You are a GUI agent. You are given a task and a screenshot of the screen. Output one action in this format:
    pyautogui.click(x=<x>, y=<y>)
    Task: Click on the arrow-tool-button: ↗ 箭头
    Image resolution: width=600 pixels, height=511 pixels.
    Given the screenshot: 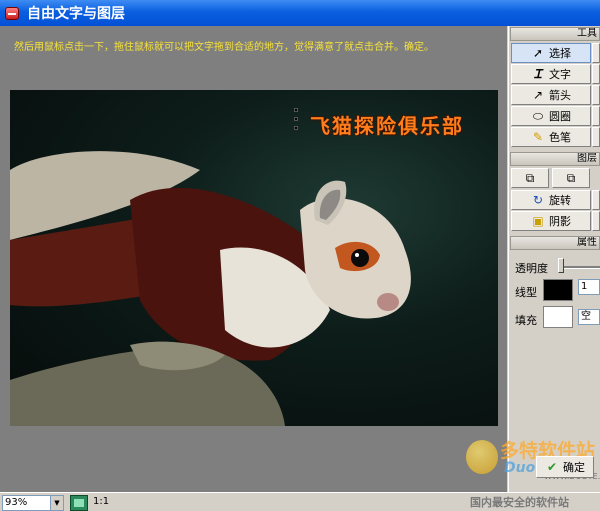 What is the action you would take?
    pyautogui.click(x=551, y=95)
    